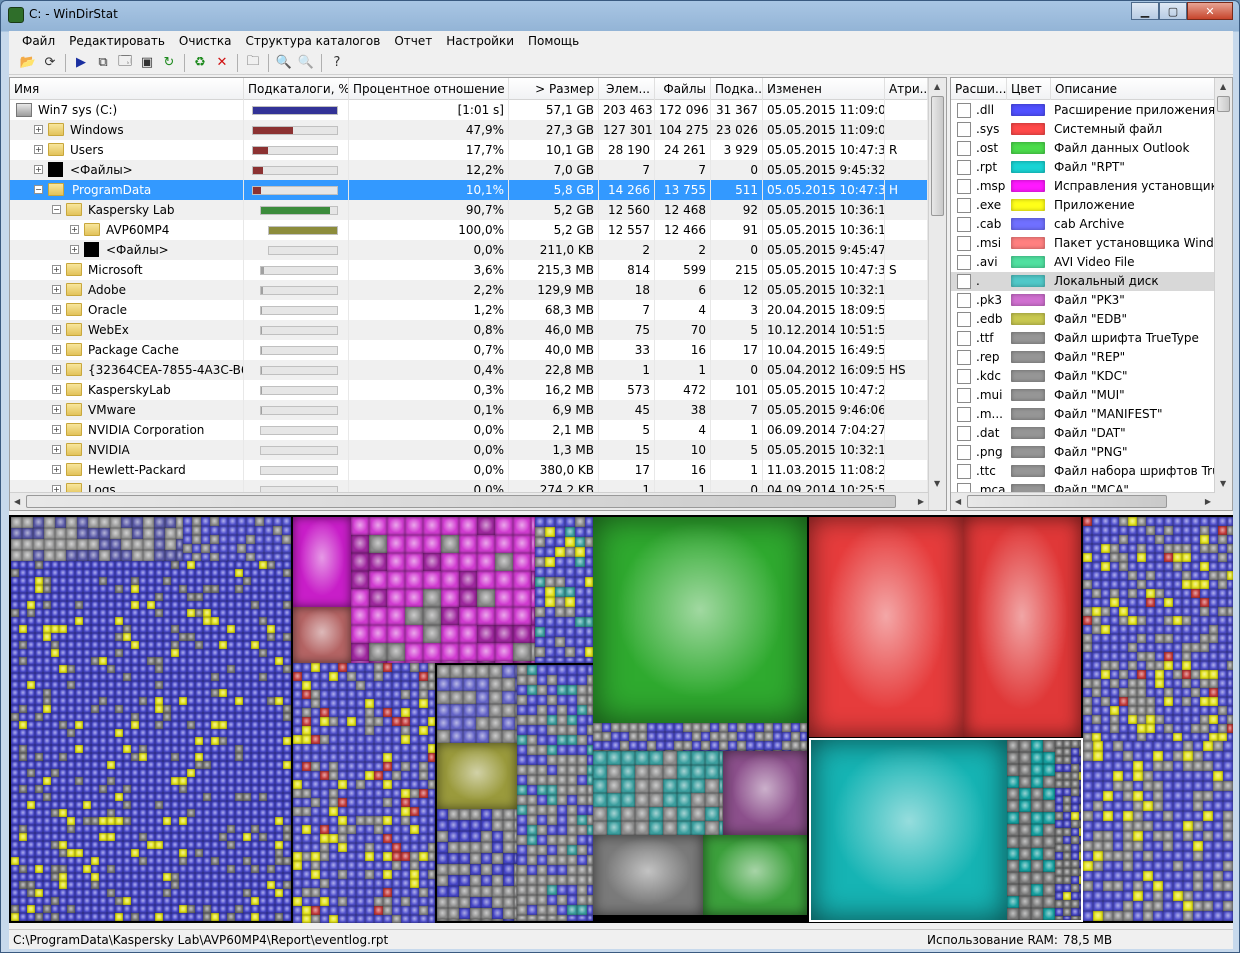 This screenshot has width=1240, height=953. I want to click on close-button: ✕, so click(1210, 11).